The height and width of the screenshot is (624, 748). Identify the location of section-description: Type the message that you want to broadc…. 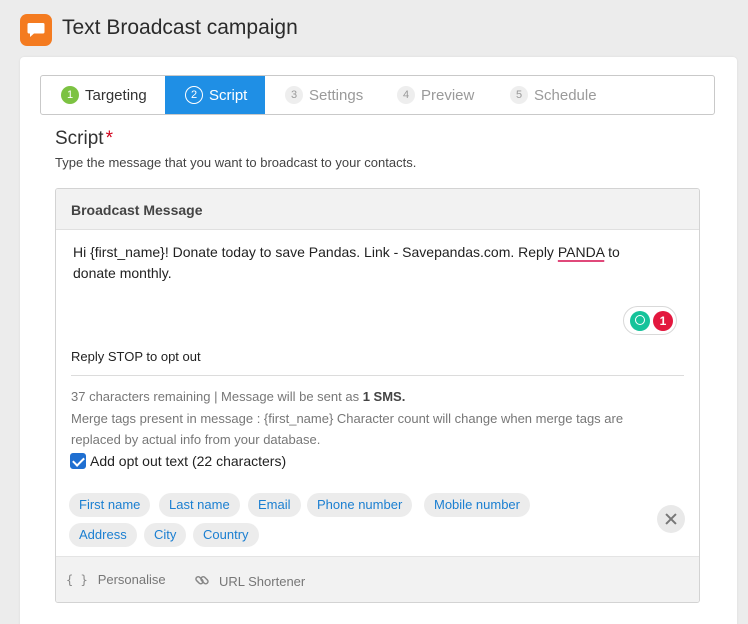
(236, 162).